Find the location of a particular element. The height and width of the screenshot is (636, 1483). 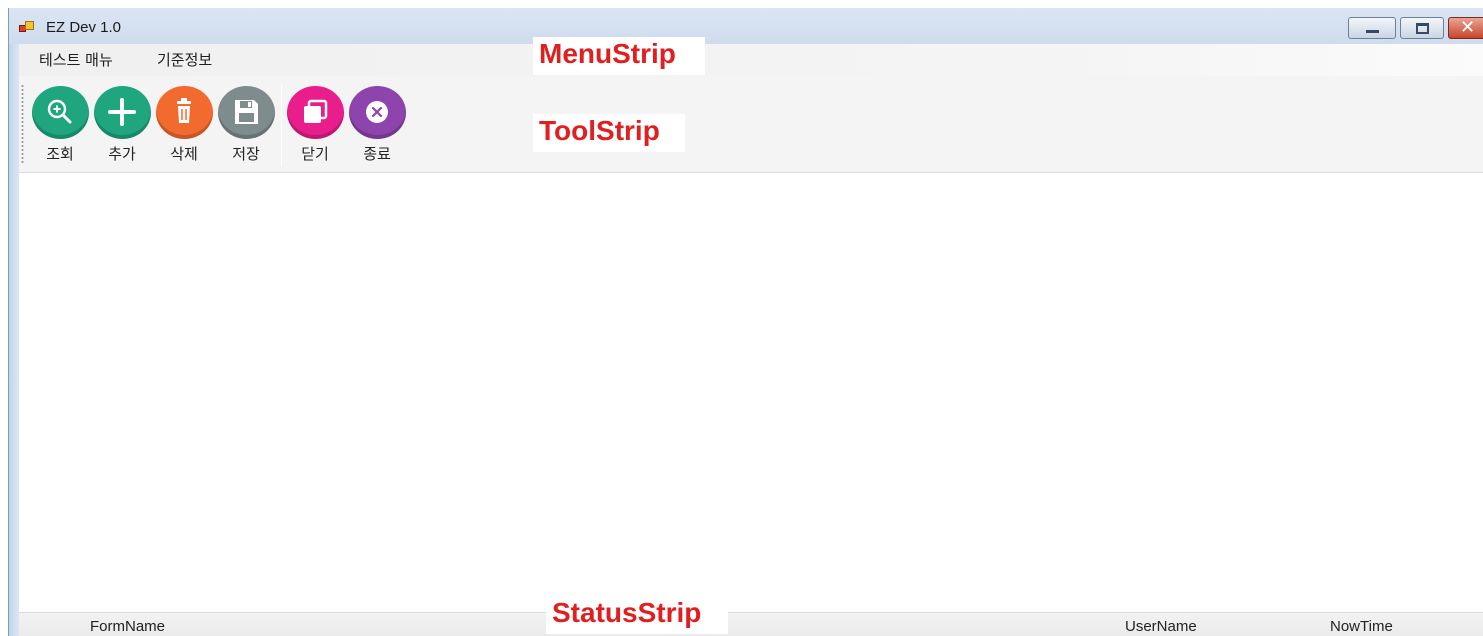

window-title: EZ Dev 1.0 is located at coordinates (84, 27).